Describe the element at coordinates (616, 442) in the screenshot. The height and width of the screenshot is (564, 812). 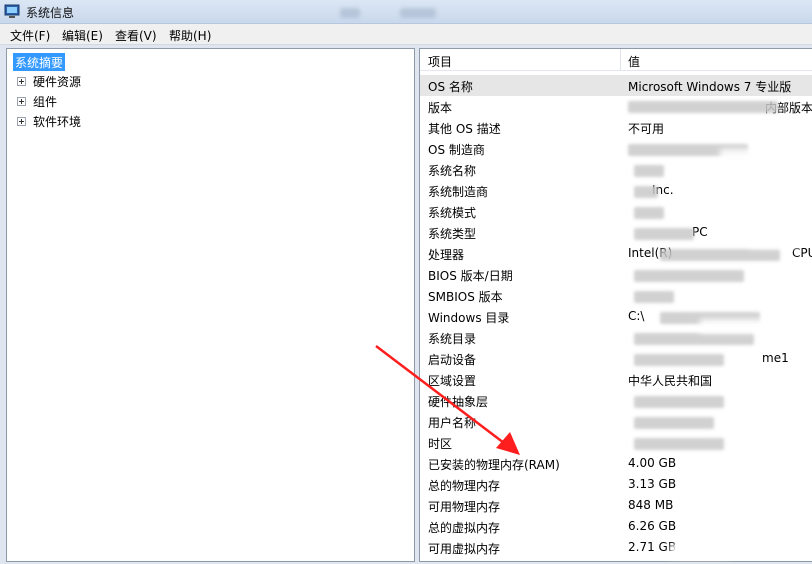
I see `list-row: 时区` at that location.